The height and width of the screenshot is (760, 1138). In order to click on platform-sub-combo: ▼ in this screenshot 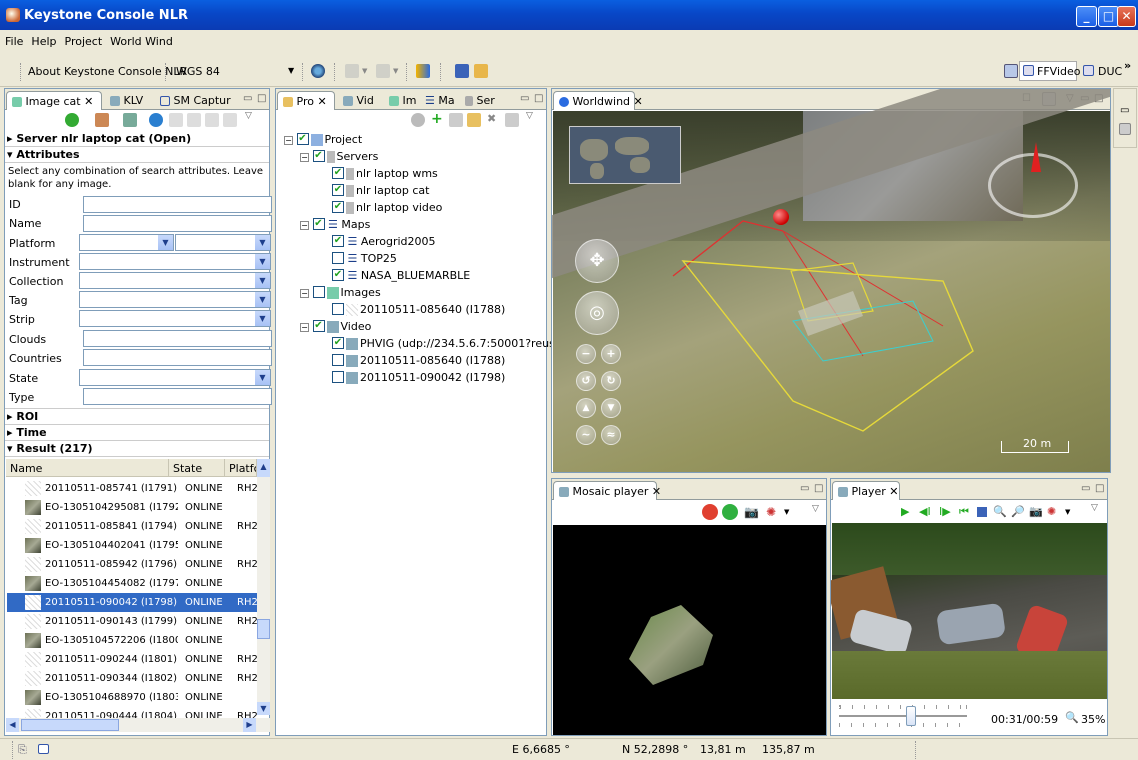, I will do `click(223, 242)`.